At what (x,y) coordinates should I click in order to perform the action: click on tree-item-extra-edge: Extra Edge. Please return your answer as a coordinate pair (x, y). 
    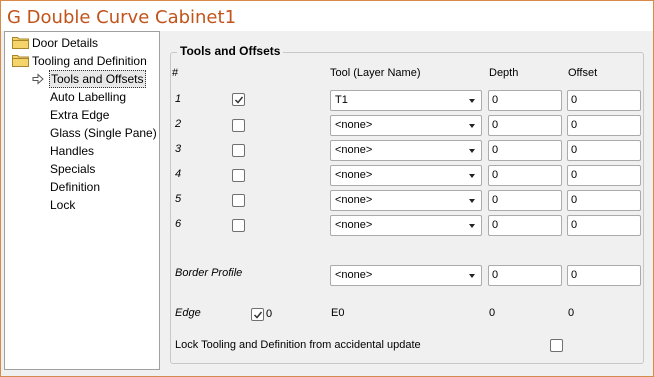
    Looking at the image, I should click on (83, 115).